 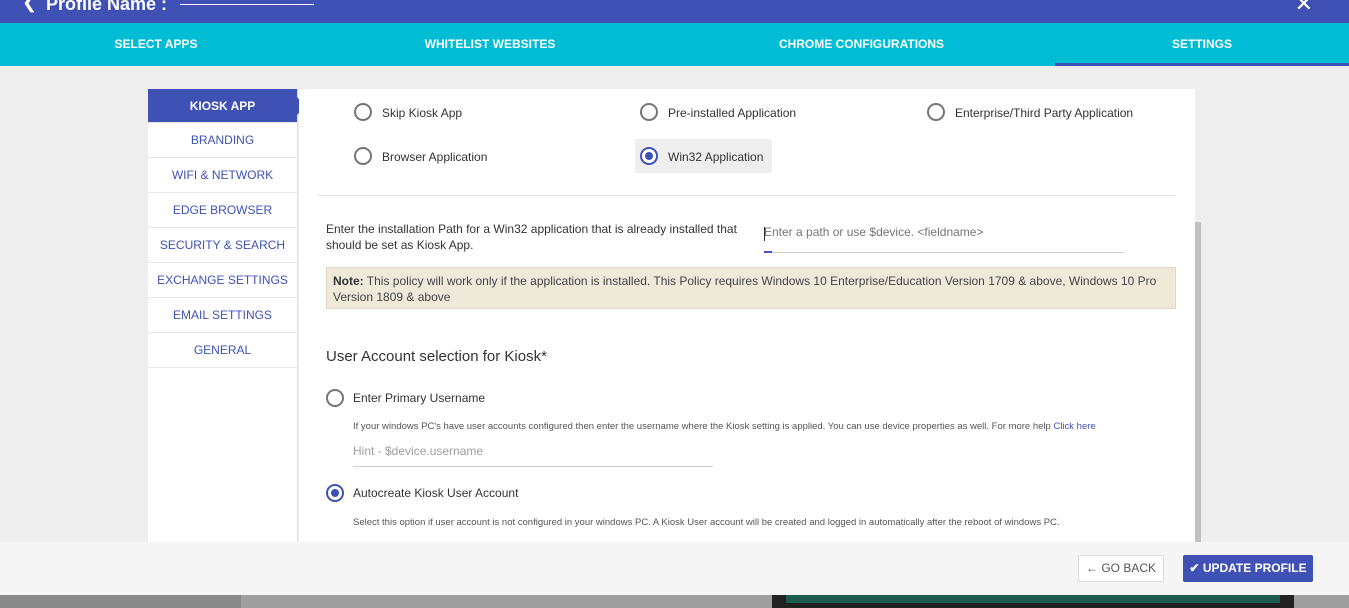 What do you see at coordinates (674, 11) in the screenshot?
I see `top-app-bar: ❮ Profile Name : ✕` at bounding box center [674, 11].